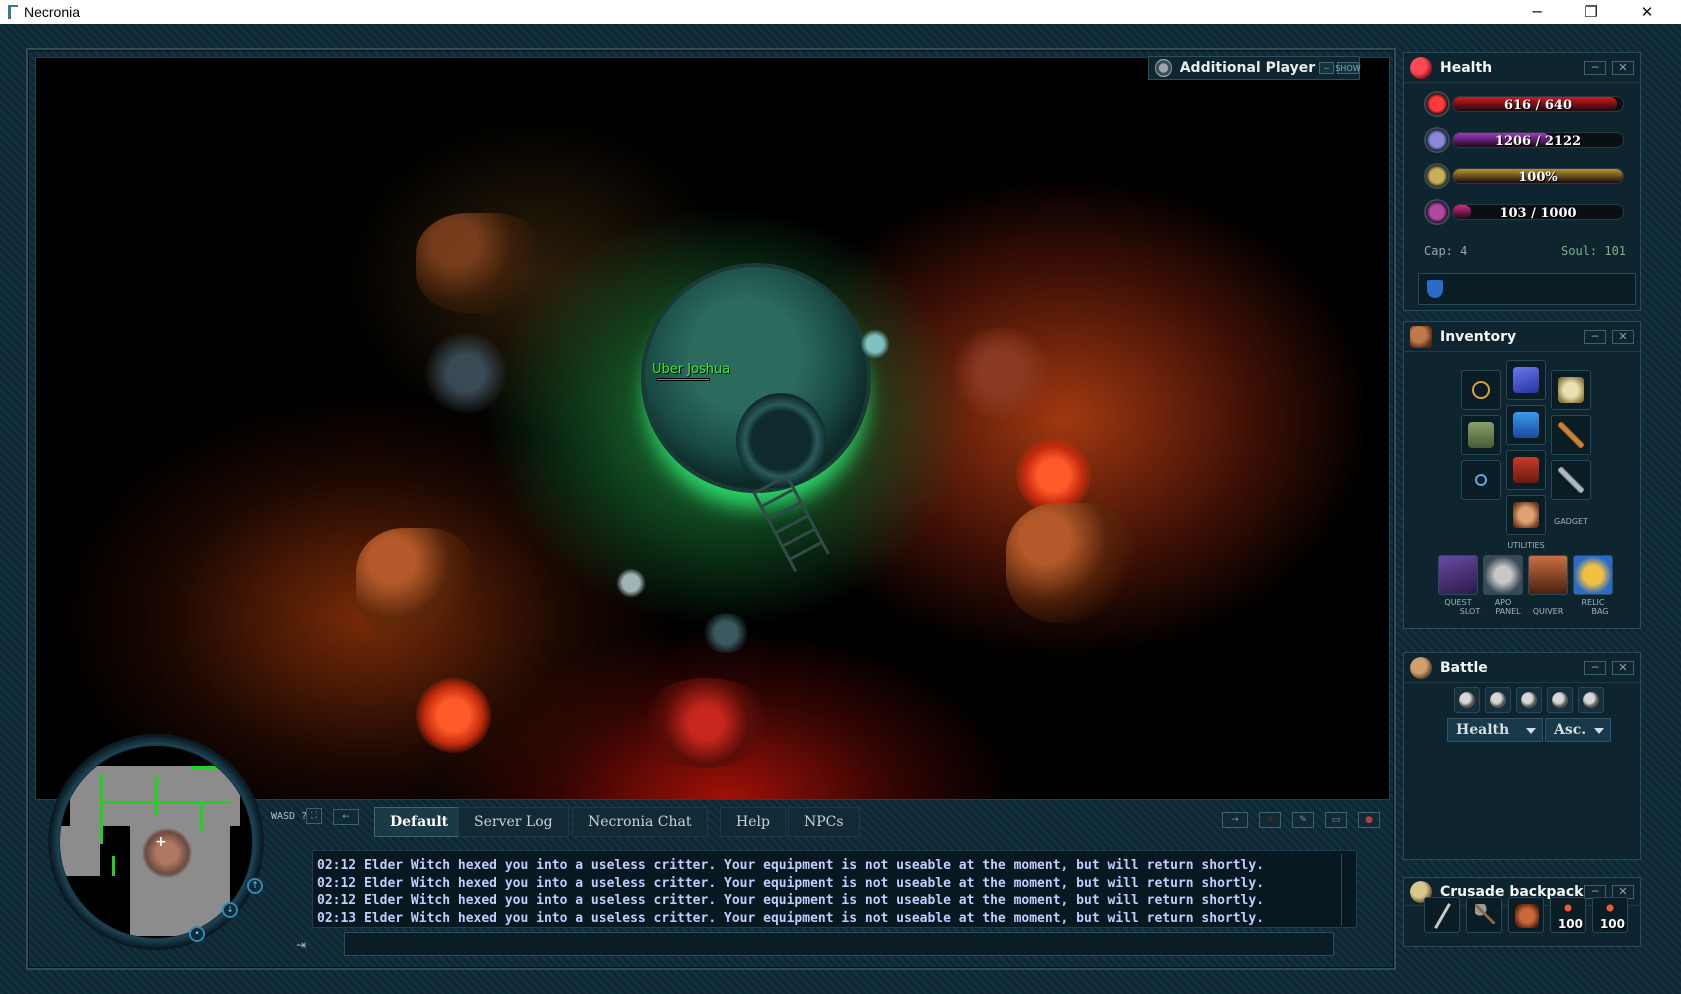  I want to click on tab-necronia-chat: Necronia Chat, so click(640, 822).